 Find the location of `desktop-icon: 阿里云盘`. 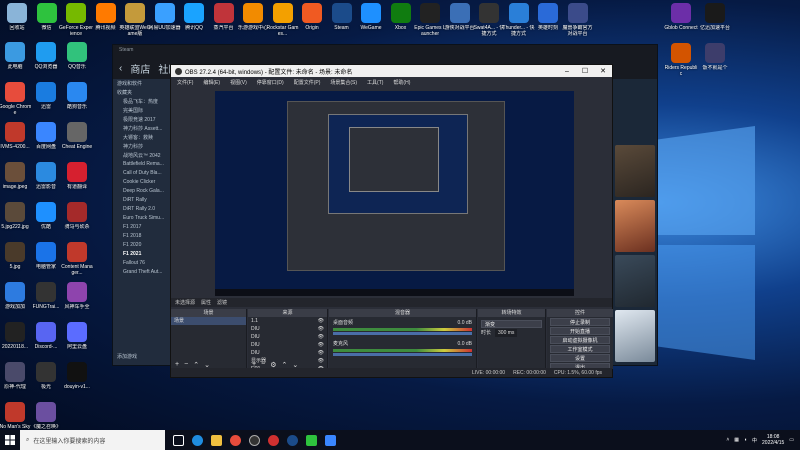

desktop-icon: 阿里云盘 is located at coordinates (77, 339).